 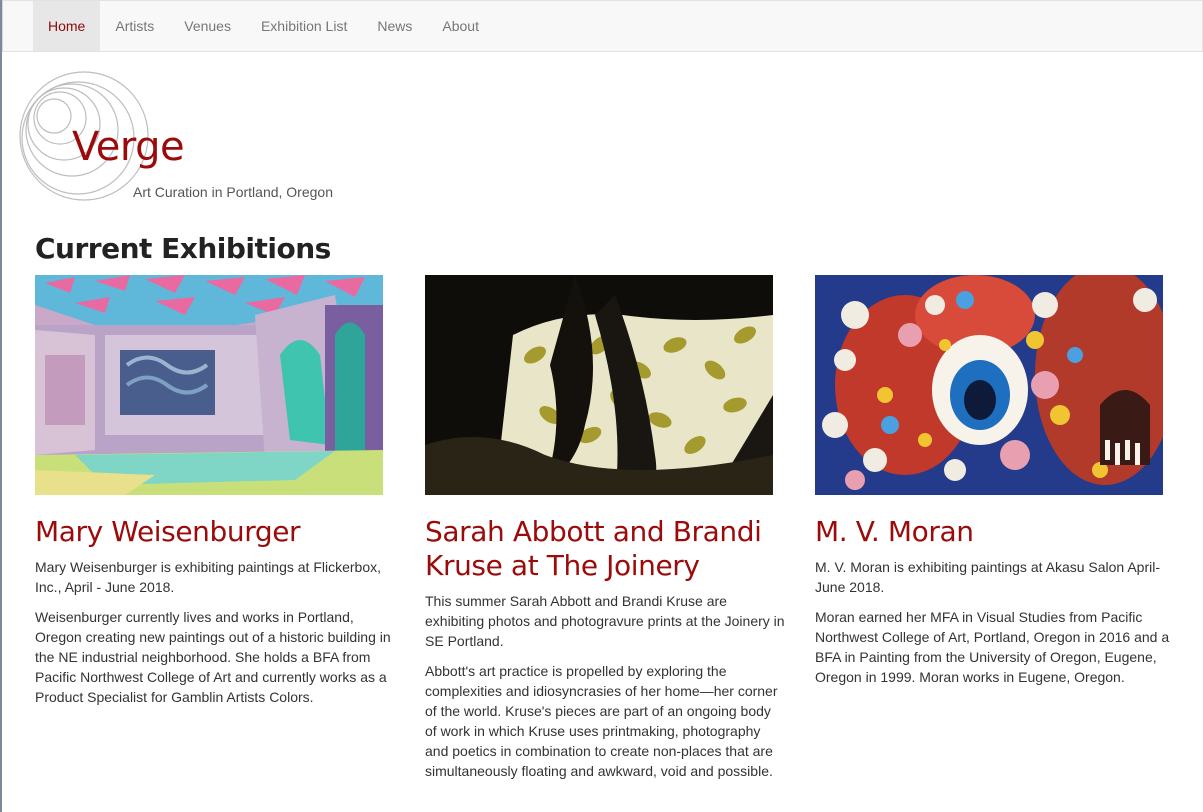 I want to click on exhibition-title: Mary Weisenburger, so click(x=215, y=532).